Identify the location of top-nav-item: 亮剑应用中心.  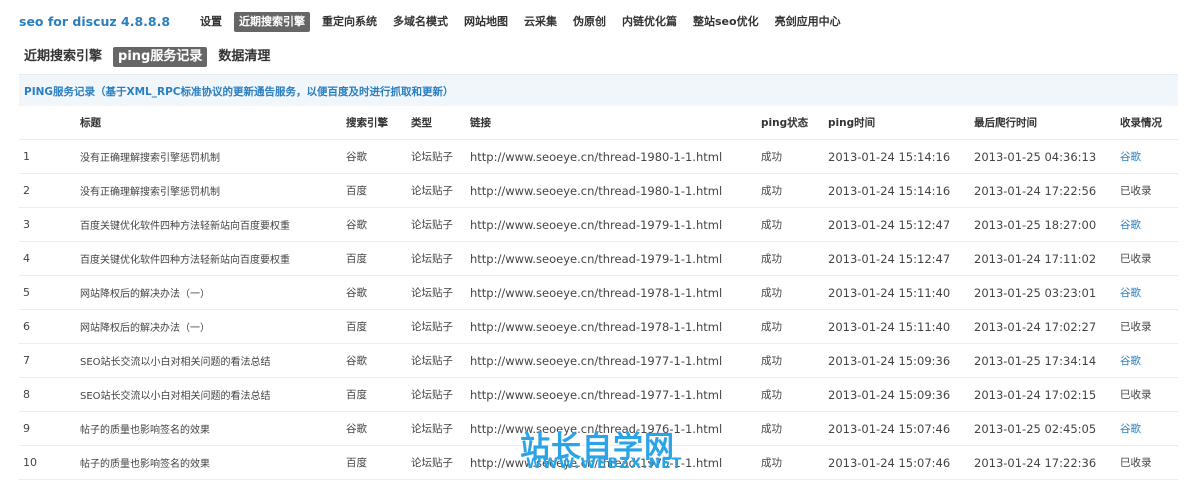
(808, 22).